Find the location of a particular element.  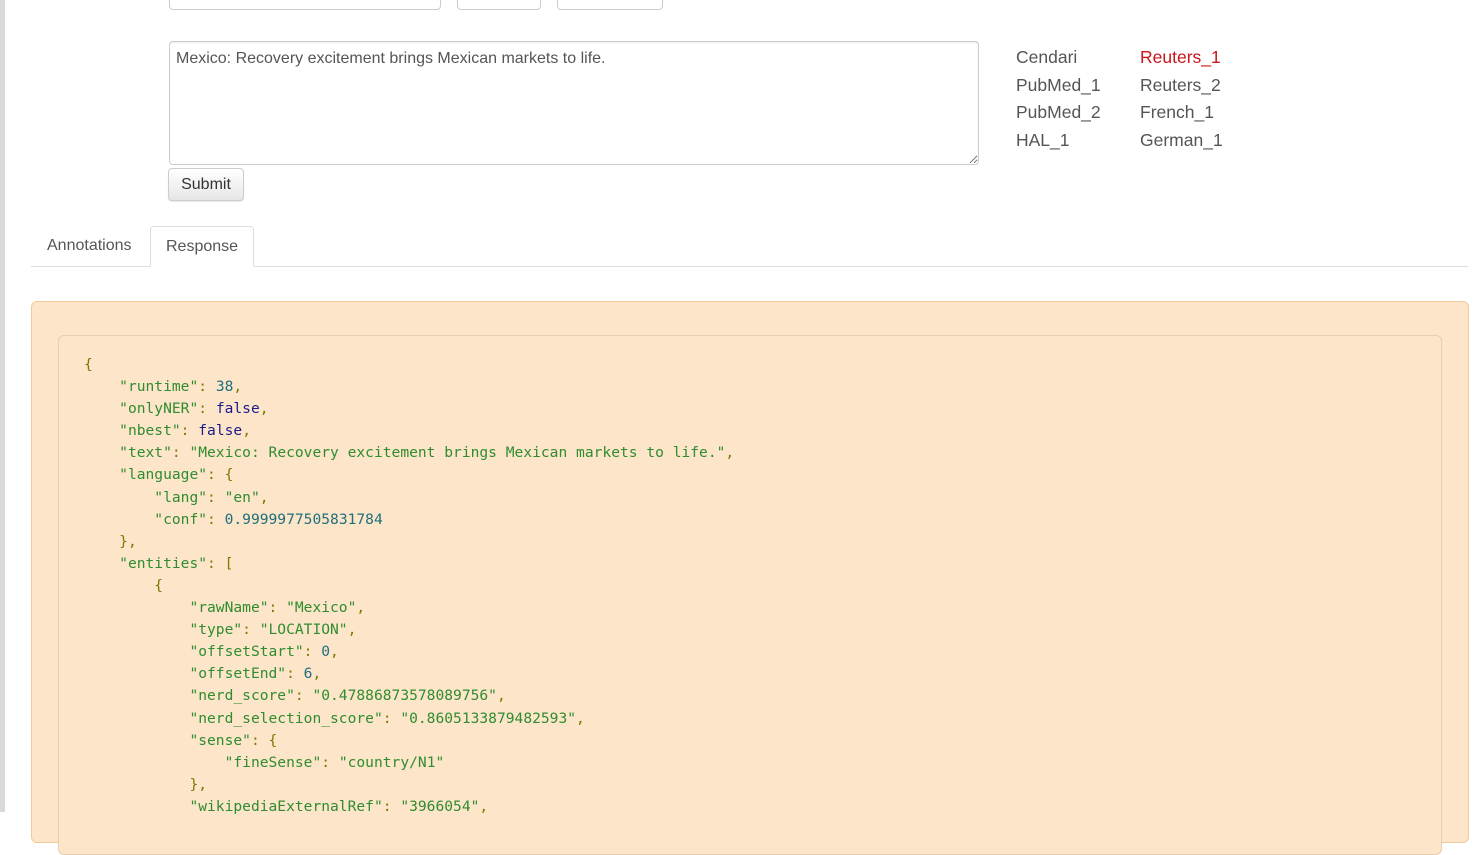

rawname-value: "Mexico" is located at coordinates (321, 608).